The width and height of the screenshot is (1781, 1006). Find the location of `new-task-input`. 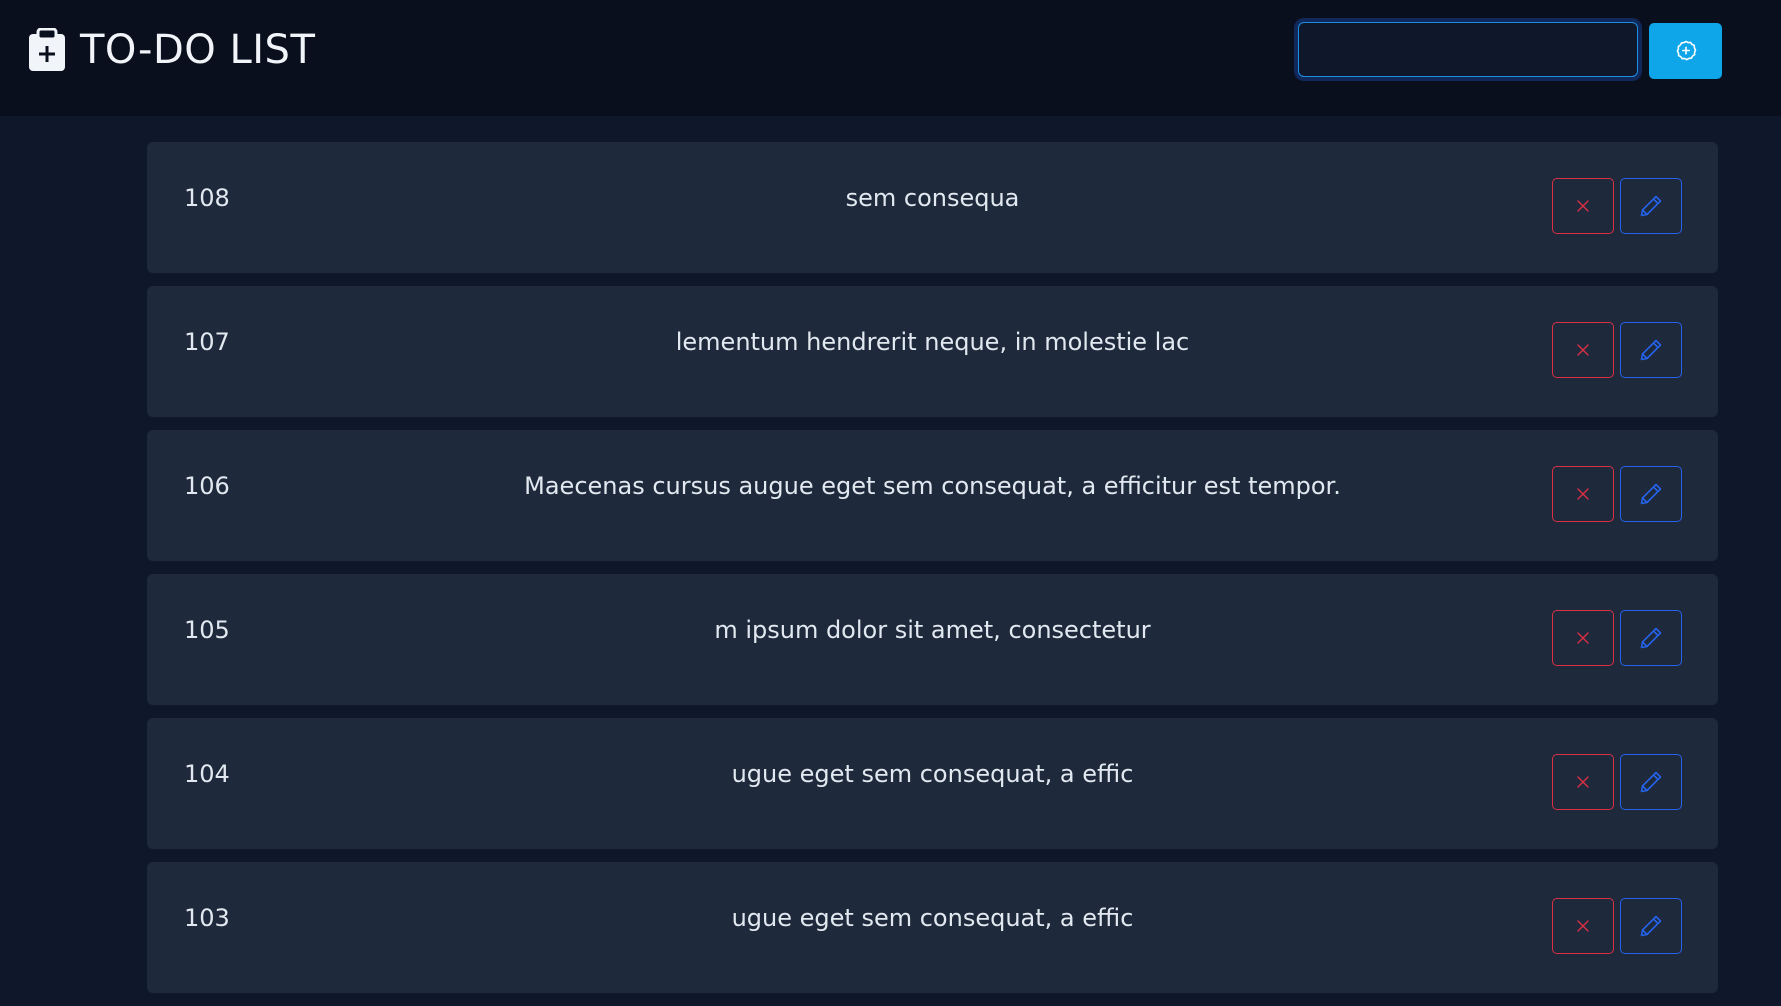

new-task-input is located at coordinates (1468, 49).